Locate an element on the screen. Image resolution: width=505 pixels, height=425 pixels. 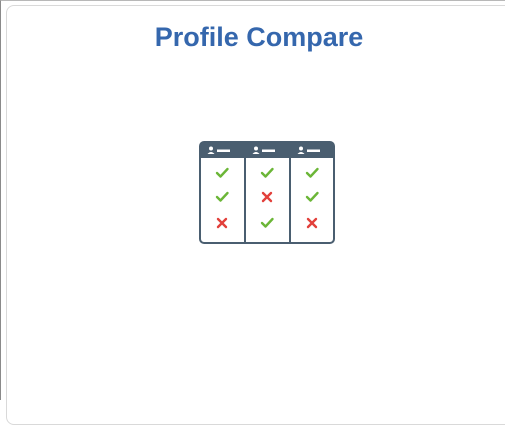
profile-compare-icon is located at coordinates (267, 192).